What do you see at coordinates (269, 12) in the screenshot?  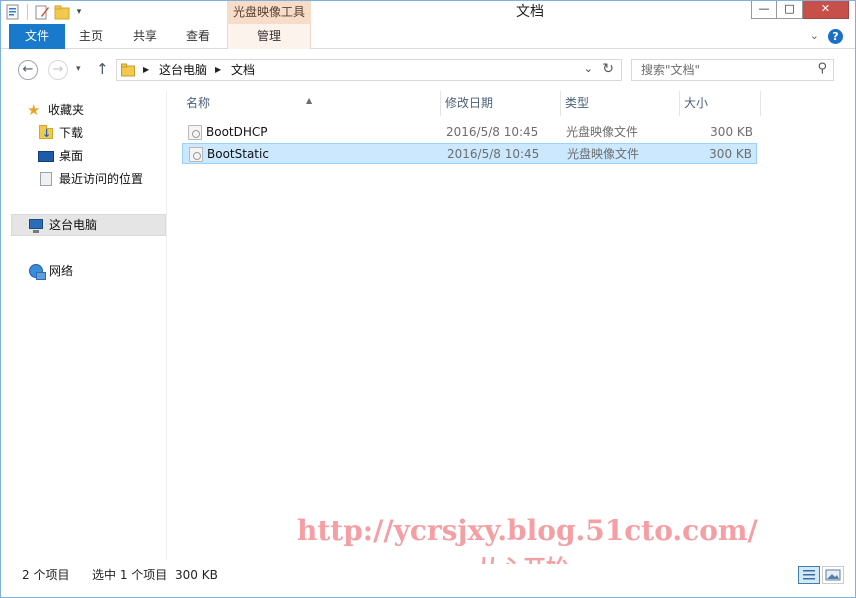 I see `context-tab-group-label: 光盘映像工具` at bounding box center [269, 12].